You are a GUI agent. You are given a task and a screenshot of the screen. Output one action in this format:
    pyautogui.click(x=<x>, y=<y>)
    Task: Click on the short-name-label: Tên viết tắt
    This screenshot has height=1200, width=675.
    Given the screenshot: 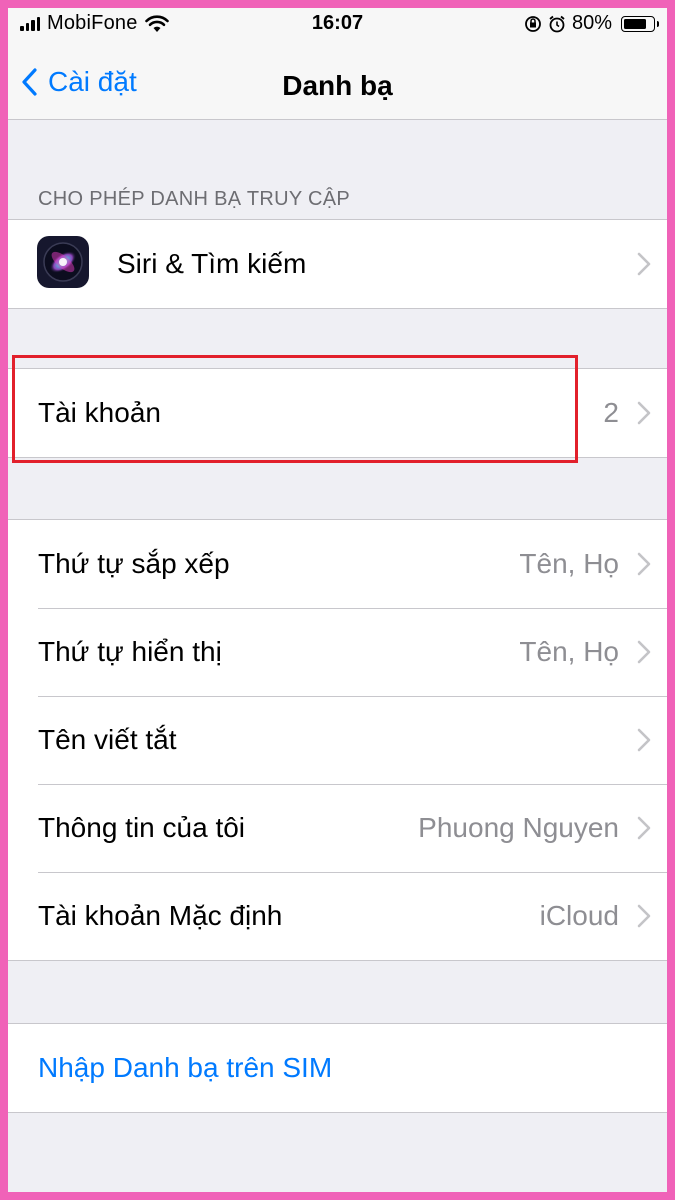 What is the action you would take?
    pyautogui.click(x=107, y=739)
    